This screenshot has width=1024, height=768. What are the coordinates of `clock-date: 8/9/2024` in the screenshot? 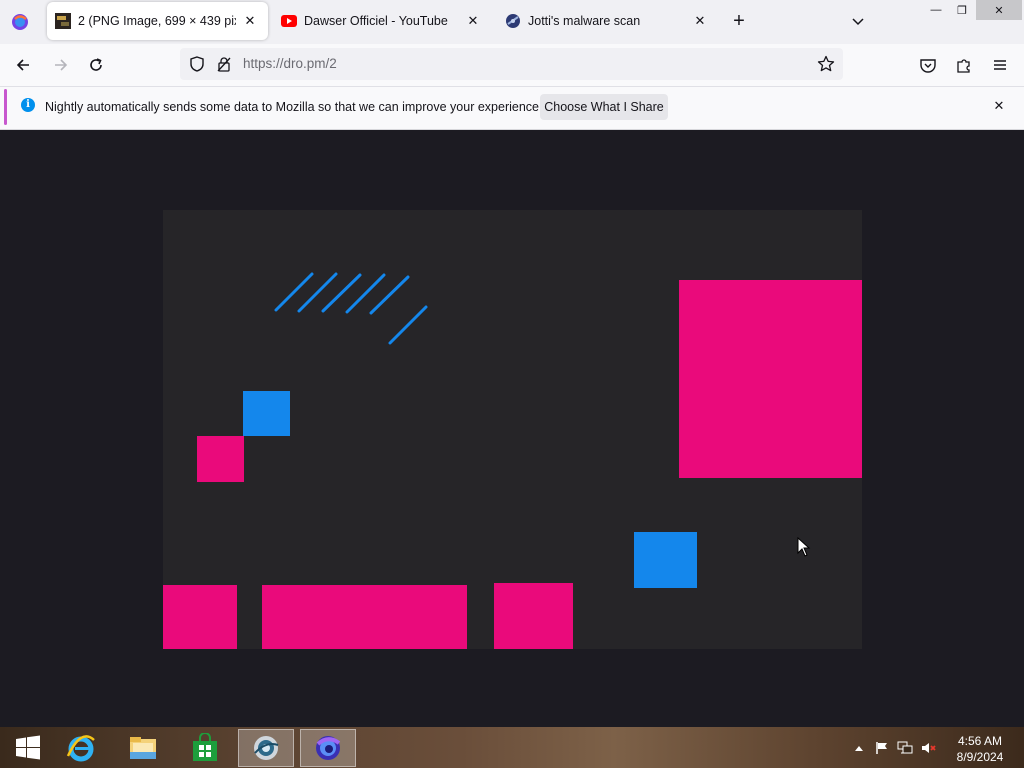 It's located at (980, 757).